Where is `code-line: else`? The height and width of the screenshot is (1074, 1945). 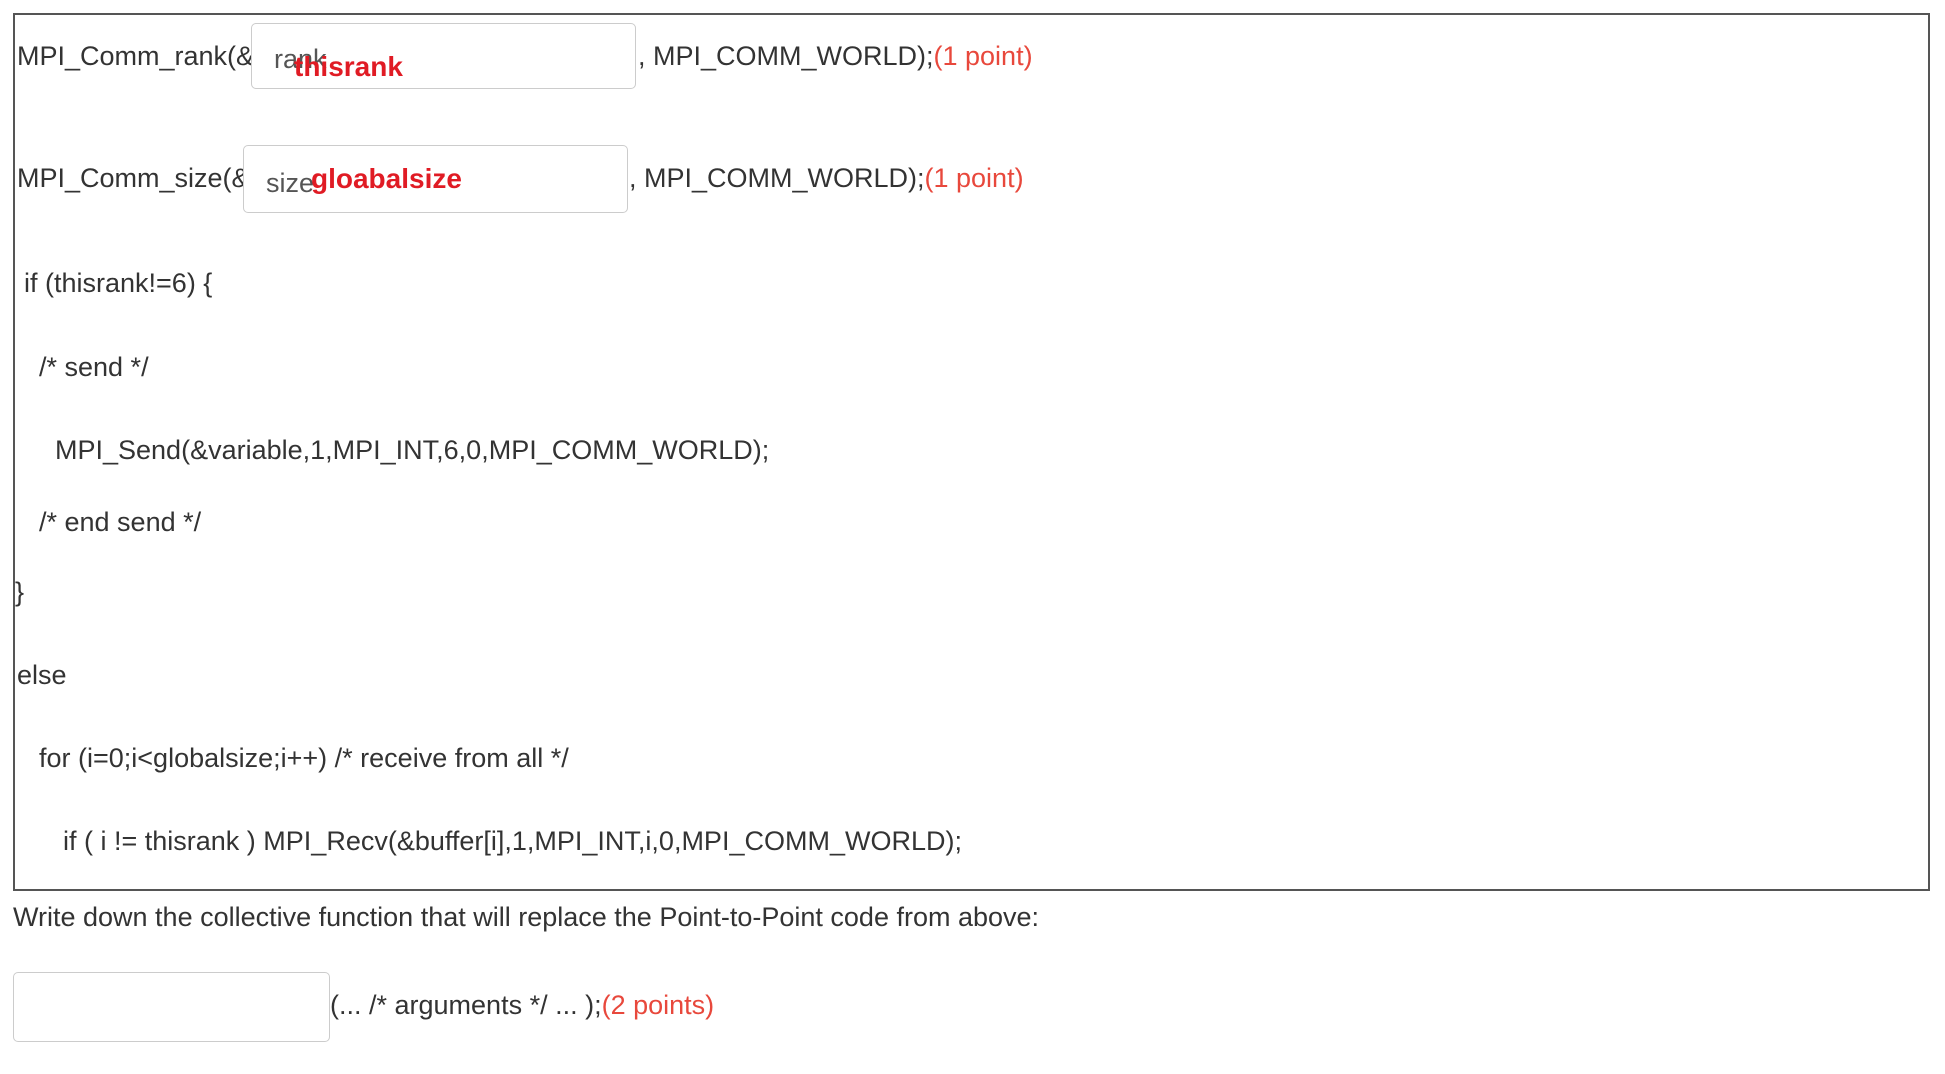 code-line: else is located at coordinates (42, 675).